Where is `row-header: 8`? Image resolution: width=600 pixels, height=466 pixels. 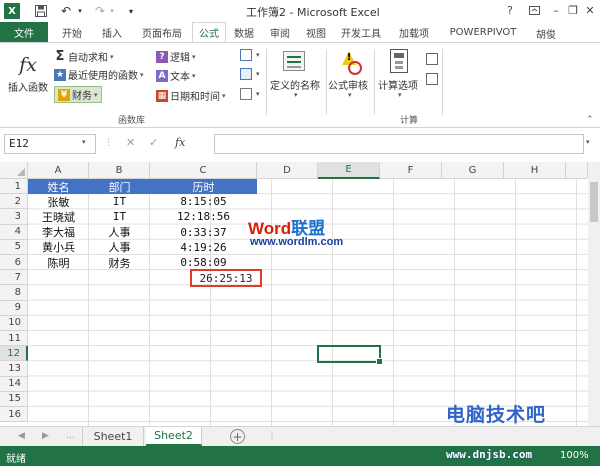
row-header: 8 is located at coordinates (14, 293).